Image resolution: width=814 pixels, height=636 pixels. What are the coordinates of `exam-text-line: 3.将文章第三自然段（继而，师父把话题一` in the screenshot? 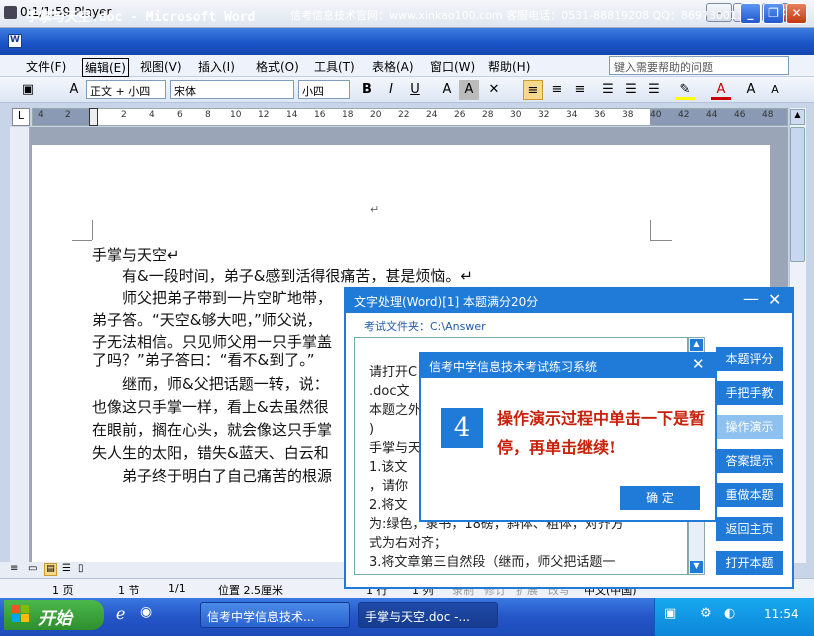 It's located at (492, 562).